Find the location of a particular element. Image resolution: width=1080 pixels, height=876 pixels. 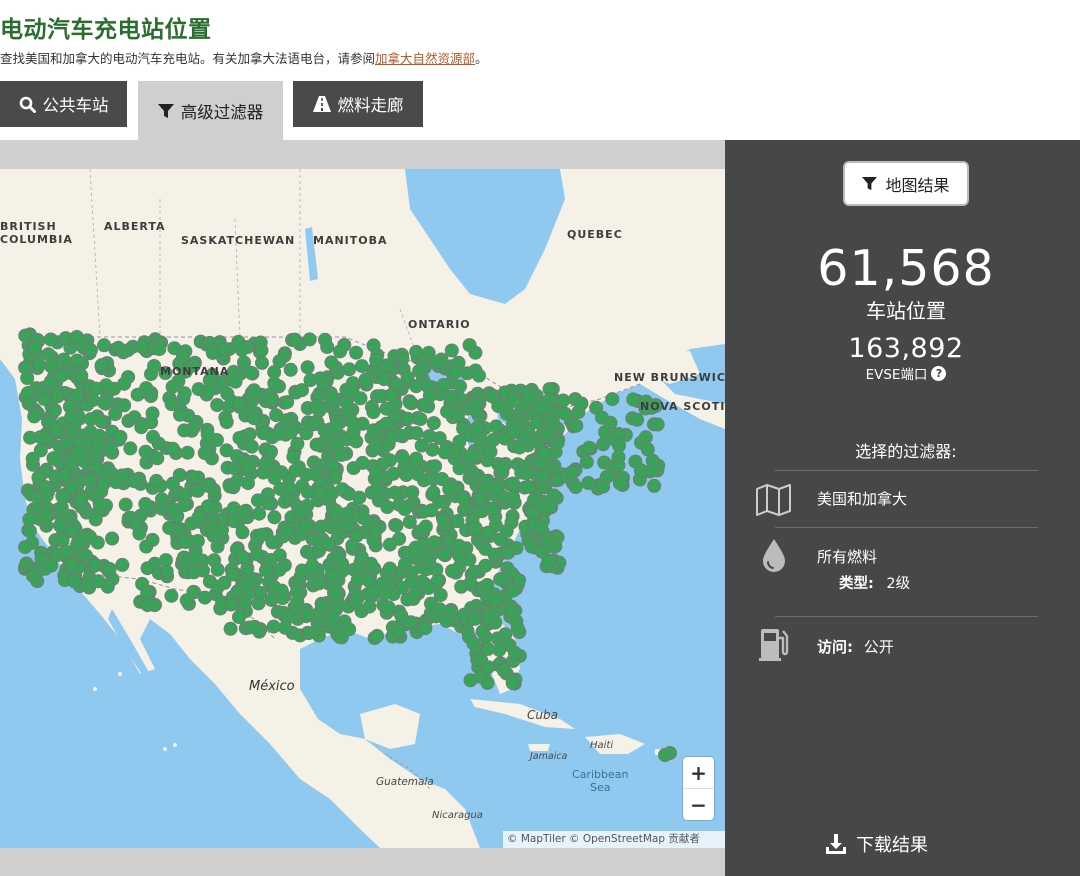

map-attribution: © MapTiler © OpenStreetMap 贡献者 is located at coordinates (614, 839).